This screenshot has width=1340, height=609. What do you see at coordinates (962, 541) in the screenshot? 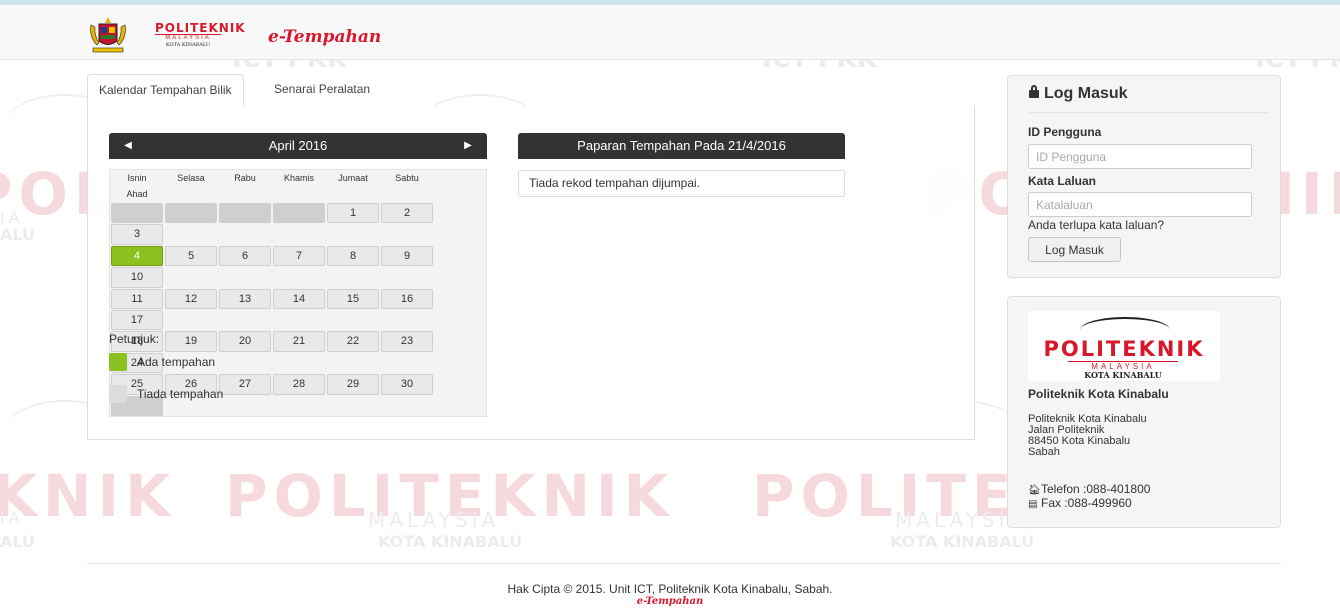
I see `watermark-campus-right: KOTA KINABALU` at bounding box center [962, 541].